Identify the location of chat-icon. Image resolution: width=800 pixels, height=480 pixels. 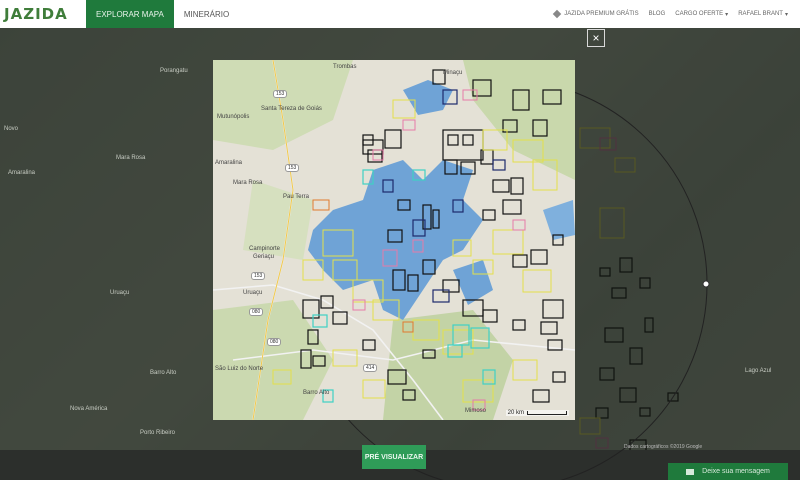
(690, 471).